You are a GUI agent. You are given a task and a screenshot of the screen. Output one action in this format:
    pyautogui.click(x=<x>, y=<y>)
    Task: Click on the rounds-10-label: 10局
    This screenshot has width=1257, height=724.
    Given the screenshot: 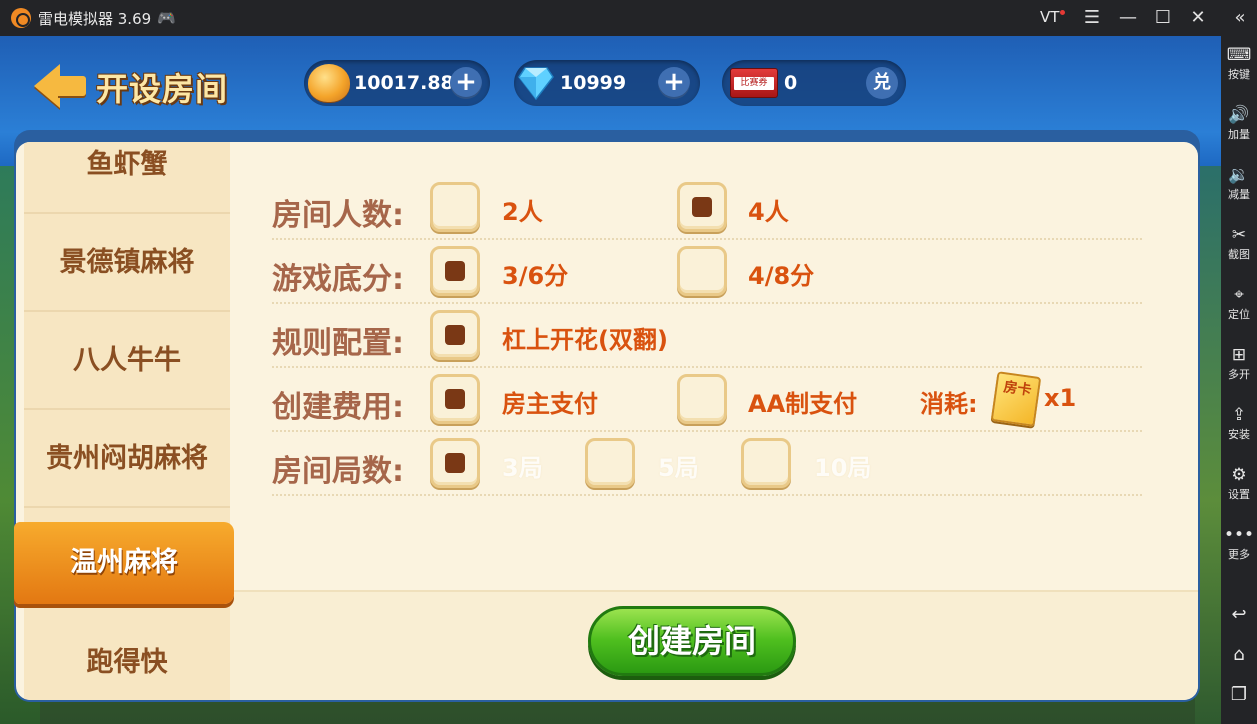 What is the action you would take?
    pyautogui.click(x=843, y=468)
    